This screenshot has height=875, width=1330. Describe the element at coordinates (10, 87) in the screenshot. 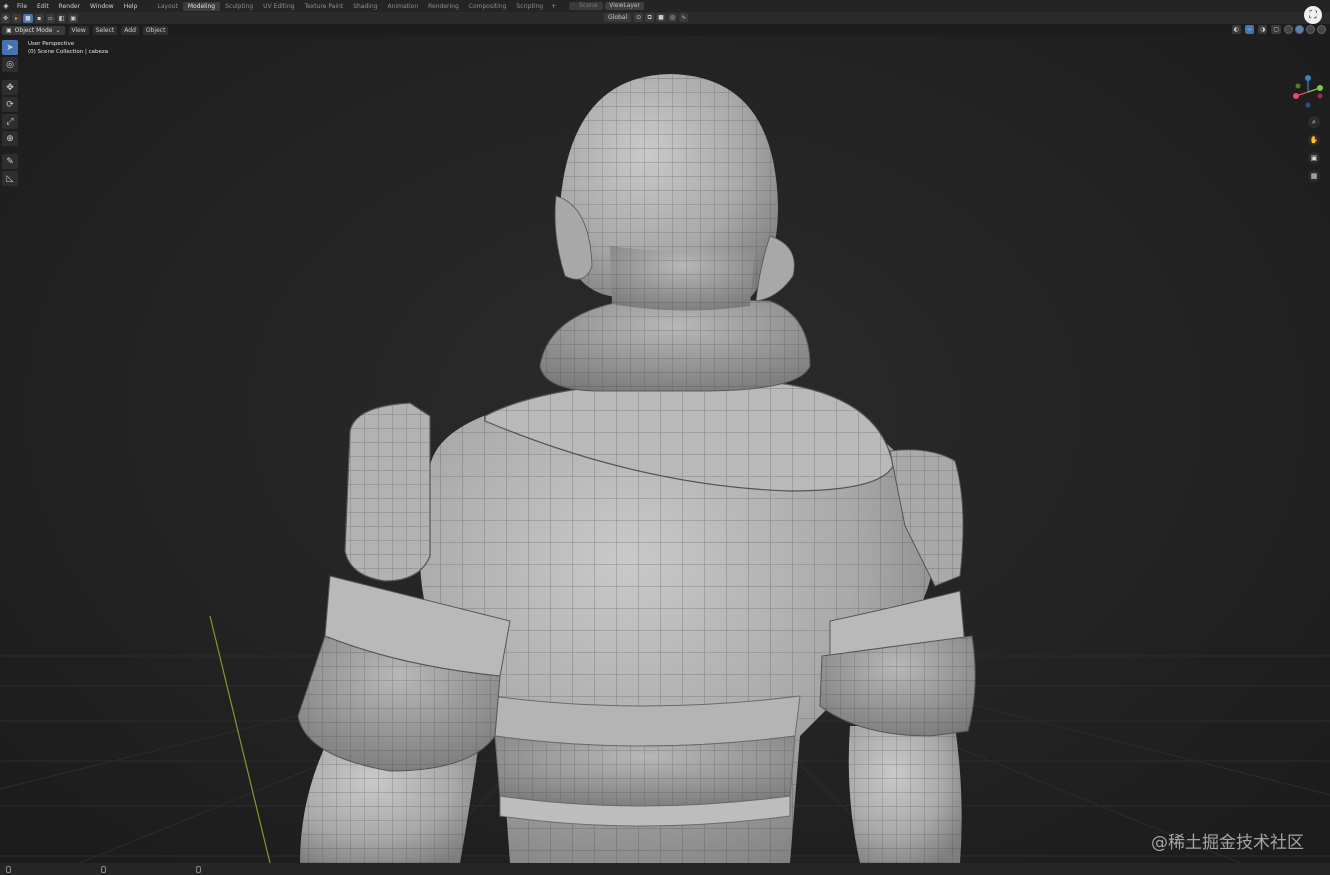

I see `move-icon: ✥` at that location.